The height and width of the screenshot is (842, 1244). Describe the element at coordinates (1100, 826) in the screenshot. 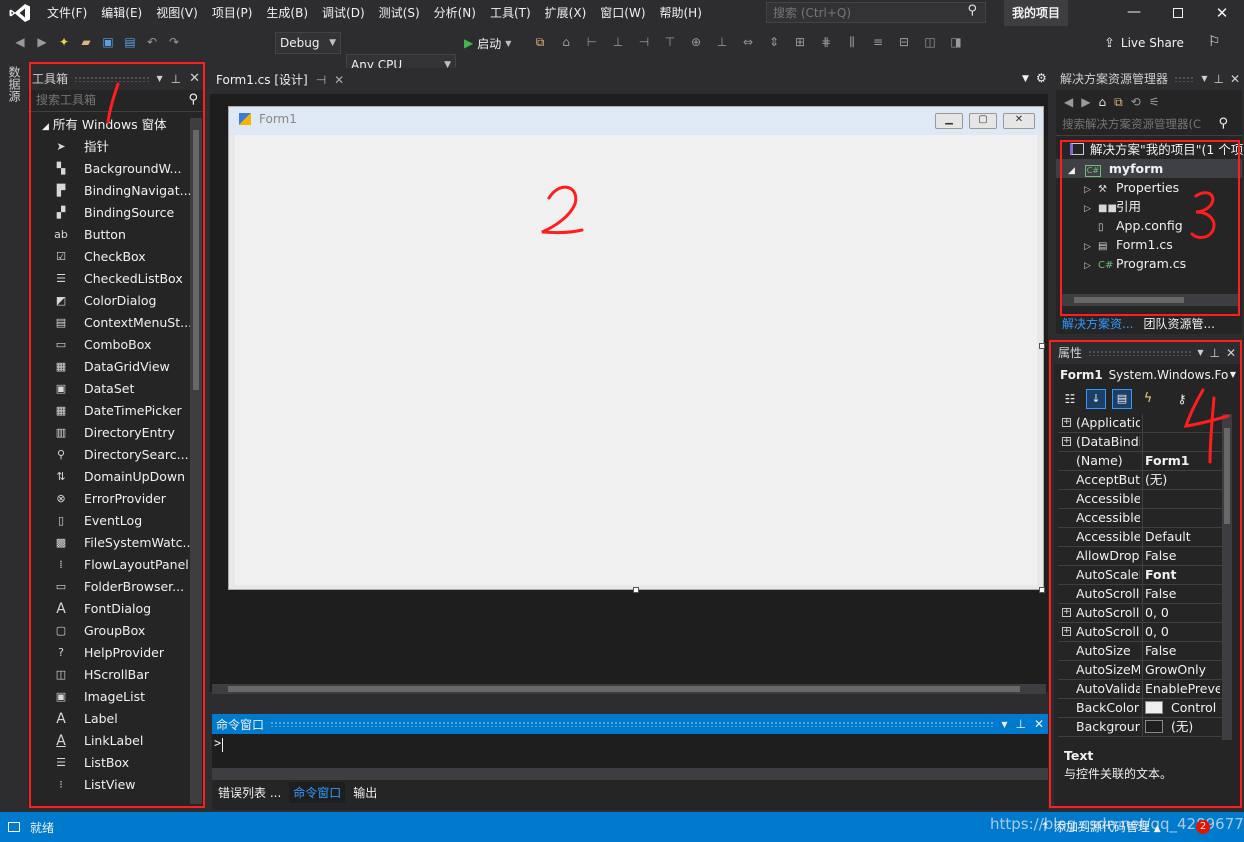

I see `source-control-button: ↑ 添加到源代码管理 ▲` at that location.